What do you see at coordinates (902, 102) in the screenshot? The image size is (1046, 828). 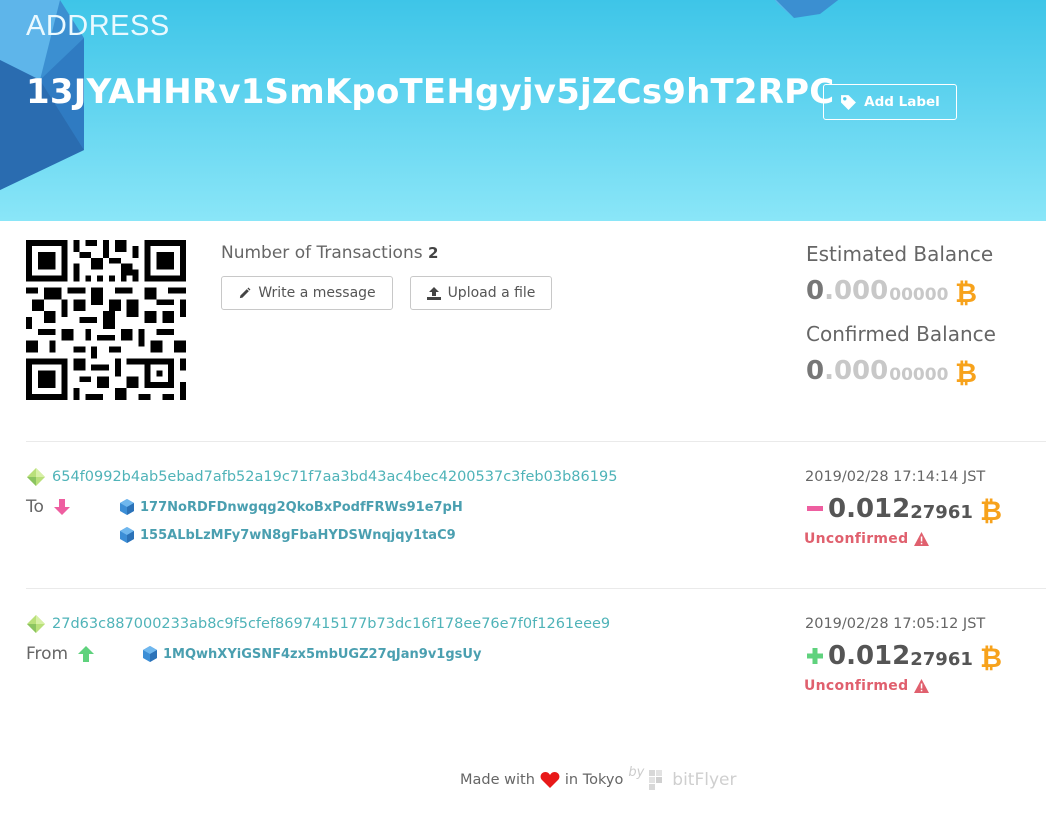 I see `add-label-text: Add Label` at bounding box center [902, 102].